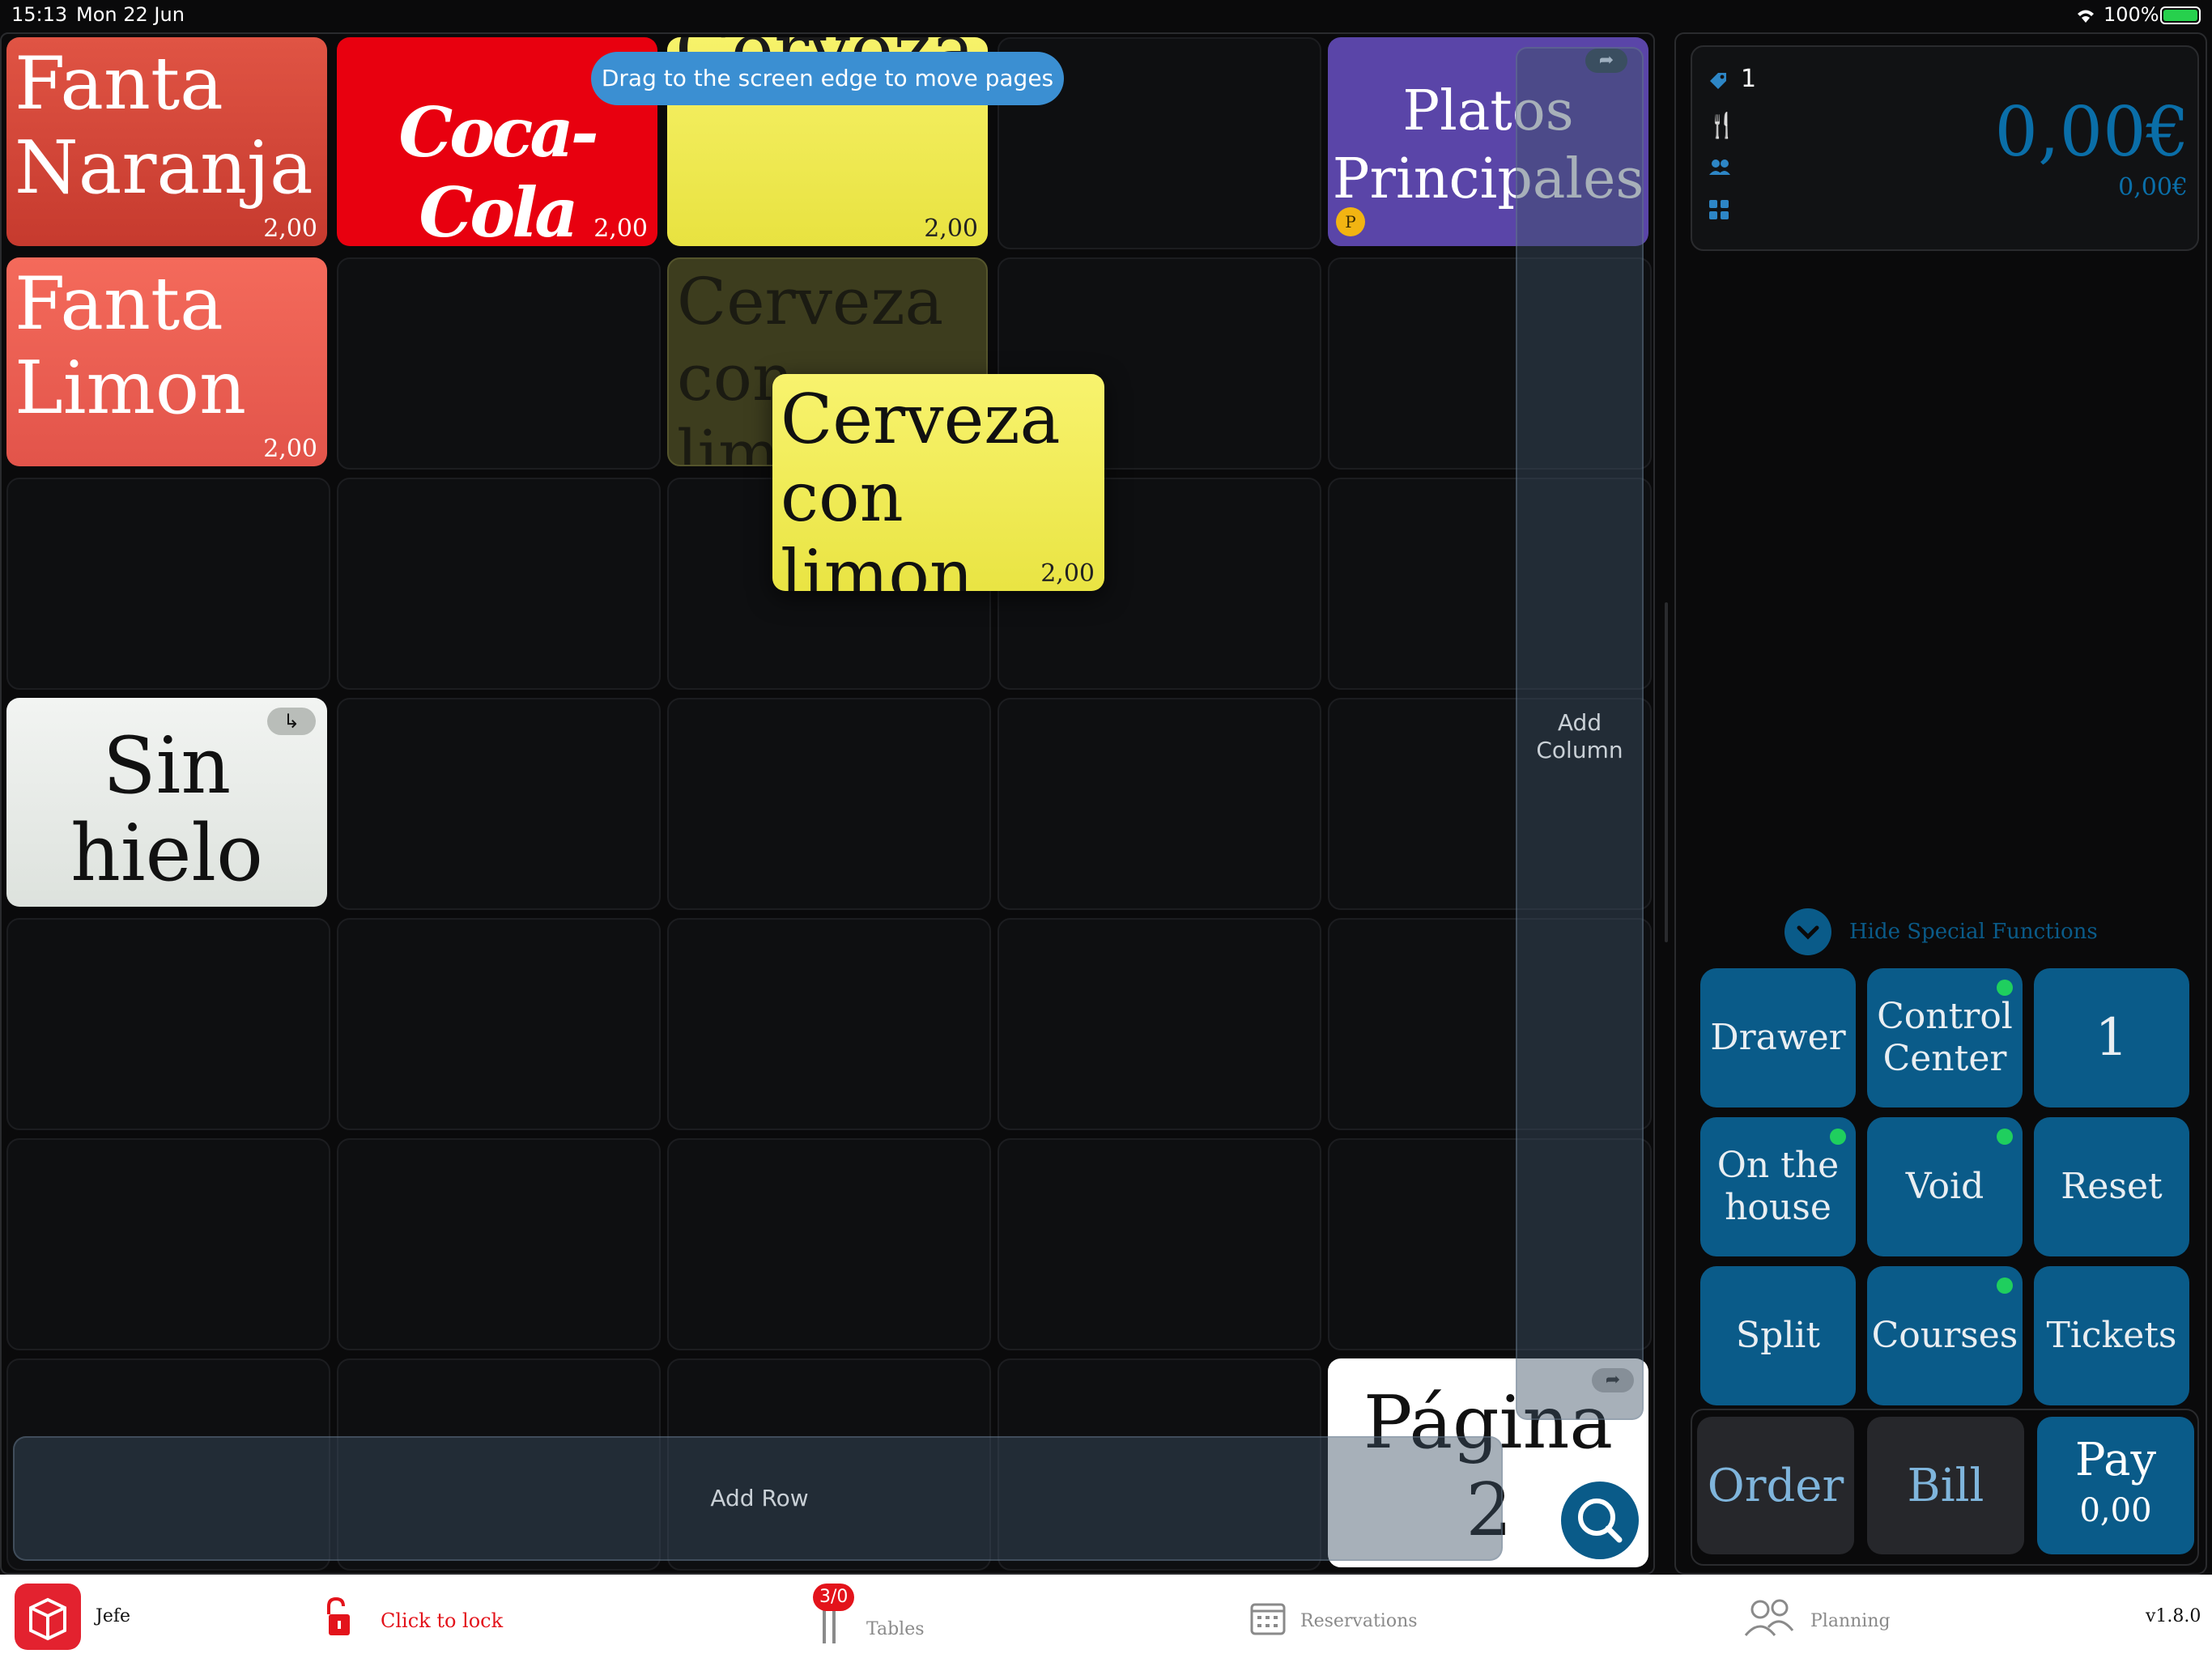  Describe the element at coordinates (2153, 187) in the screenshot. I see `order-total-small: 0,00€` at that location.